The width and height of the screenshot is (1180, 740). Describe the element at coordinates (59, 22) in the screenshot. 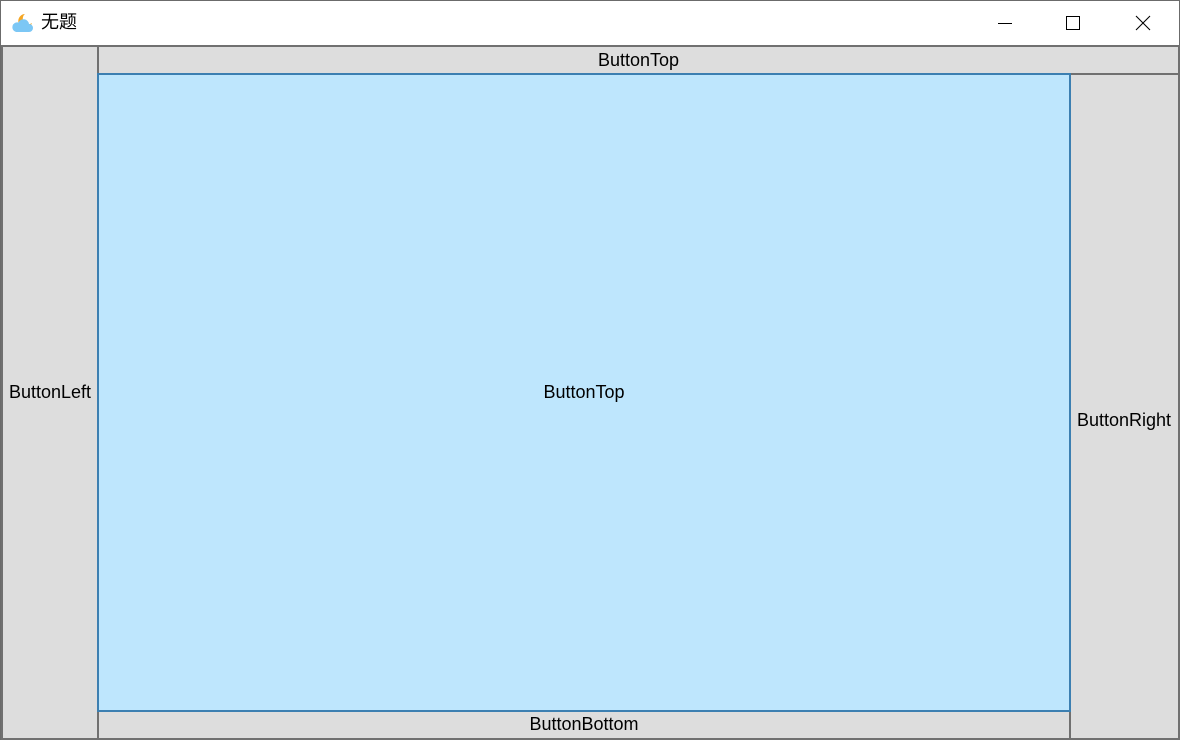

I see `window-title: 无题` at that location.